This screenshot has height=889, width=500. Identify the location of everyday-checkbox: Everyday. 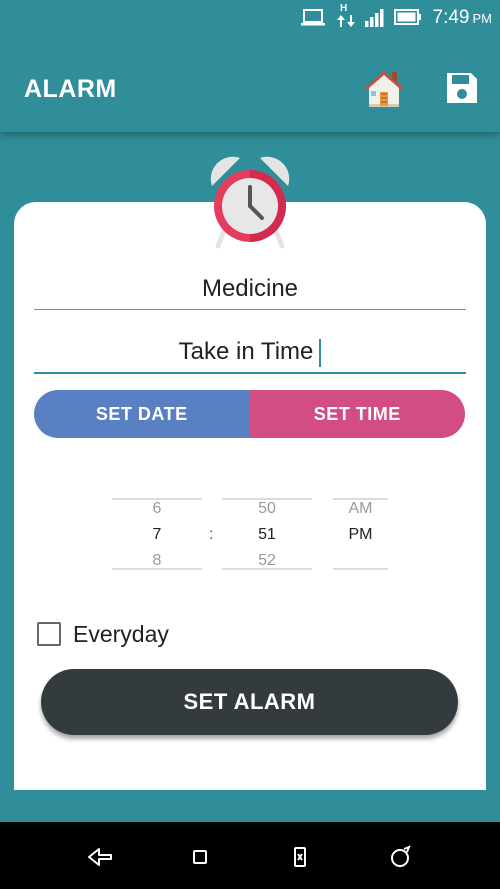
(103, 634).